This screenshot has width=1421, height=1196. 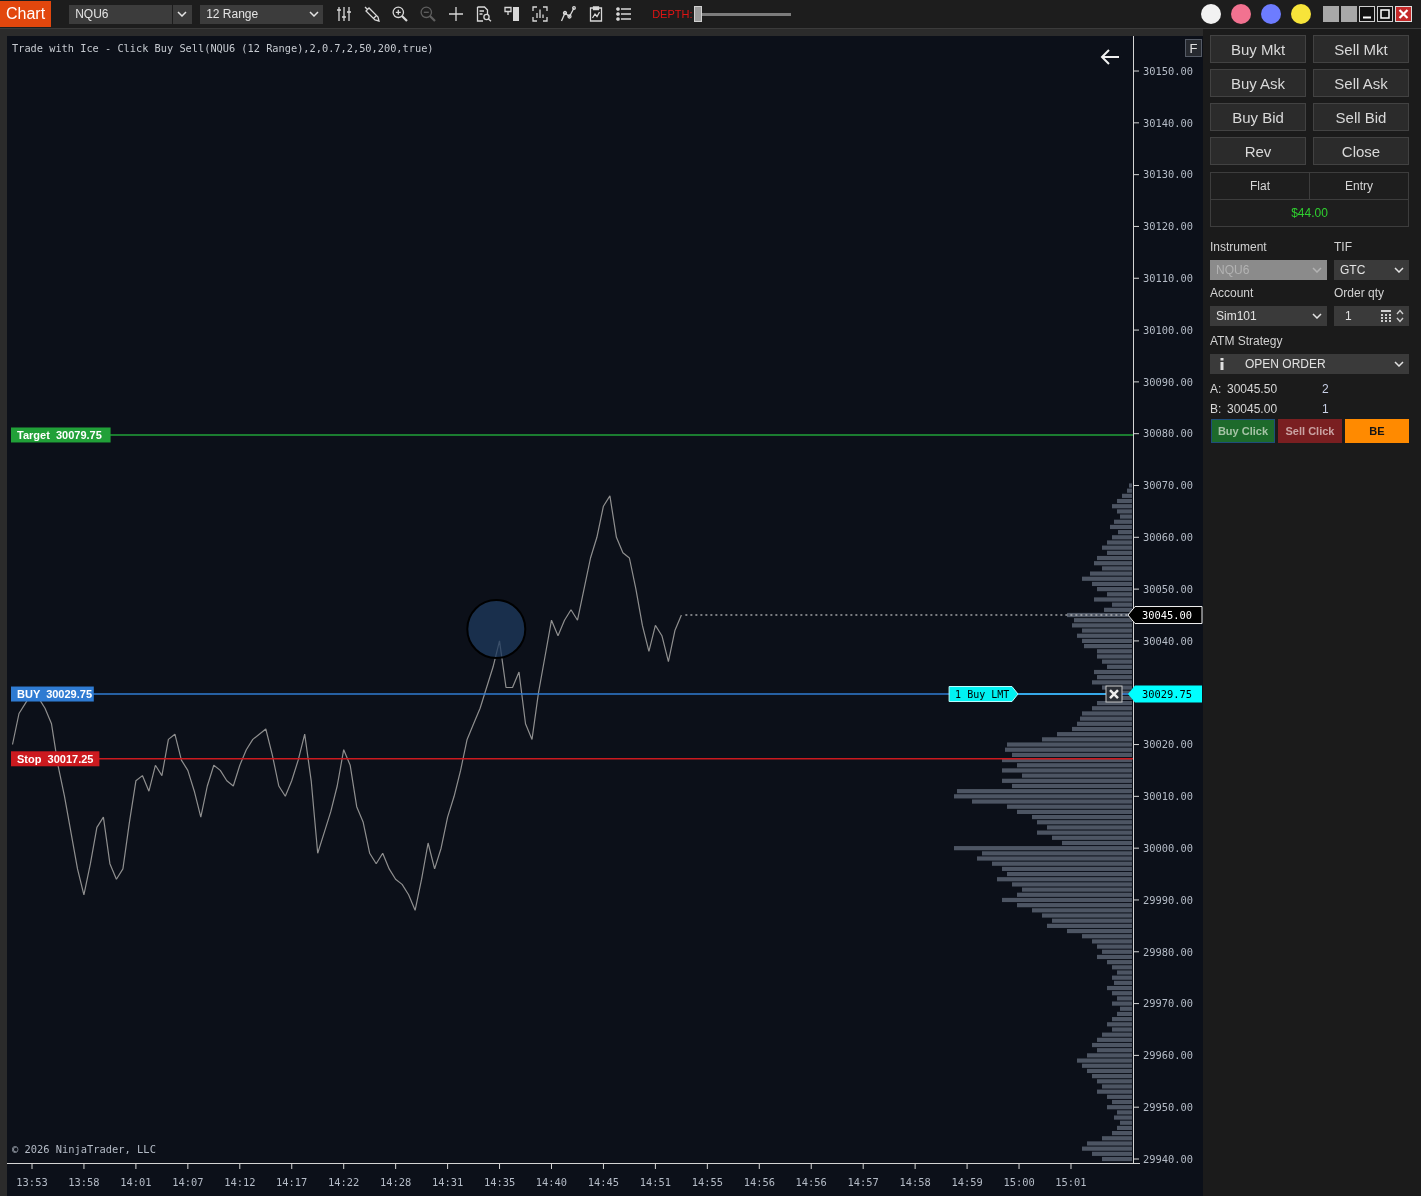 I want to click on time-axis-label: 13:58, so click(x=84, y=1182).